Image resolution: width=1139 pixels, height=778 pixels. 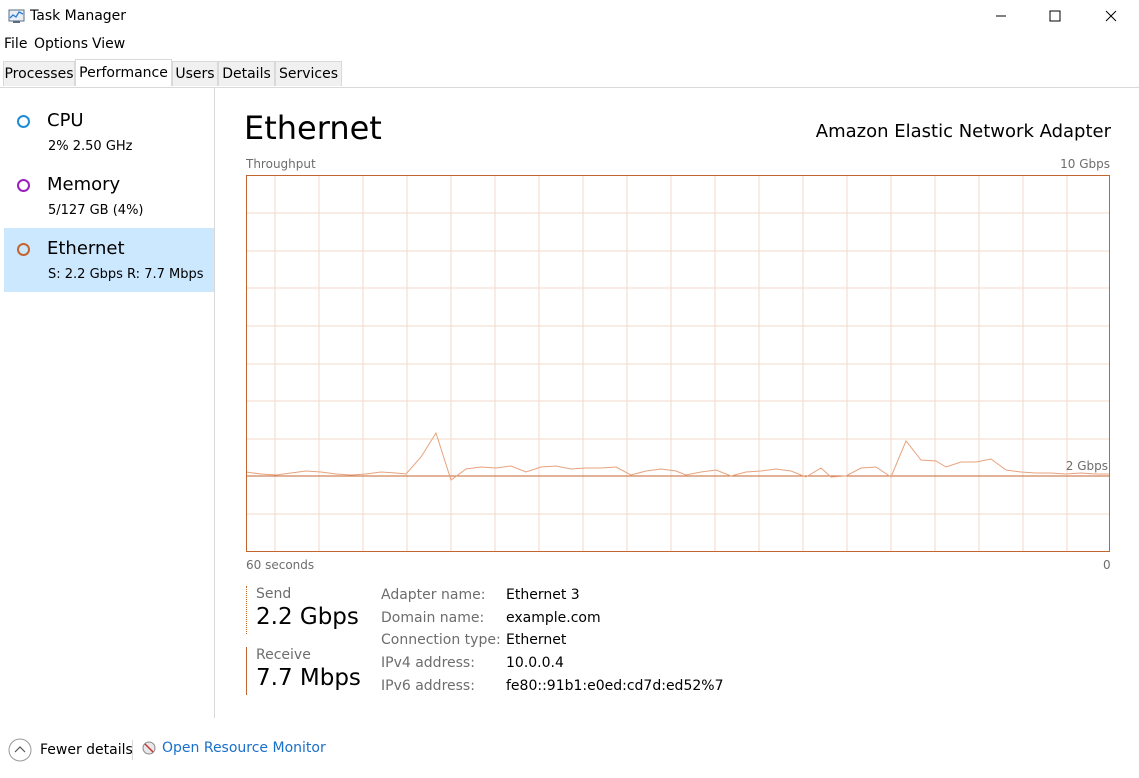 I want to click on property-value: fe80::91b1:e0ed:cd7d:ed52%7, so click(x=615, y=686).